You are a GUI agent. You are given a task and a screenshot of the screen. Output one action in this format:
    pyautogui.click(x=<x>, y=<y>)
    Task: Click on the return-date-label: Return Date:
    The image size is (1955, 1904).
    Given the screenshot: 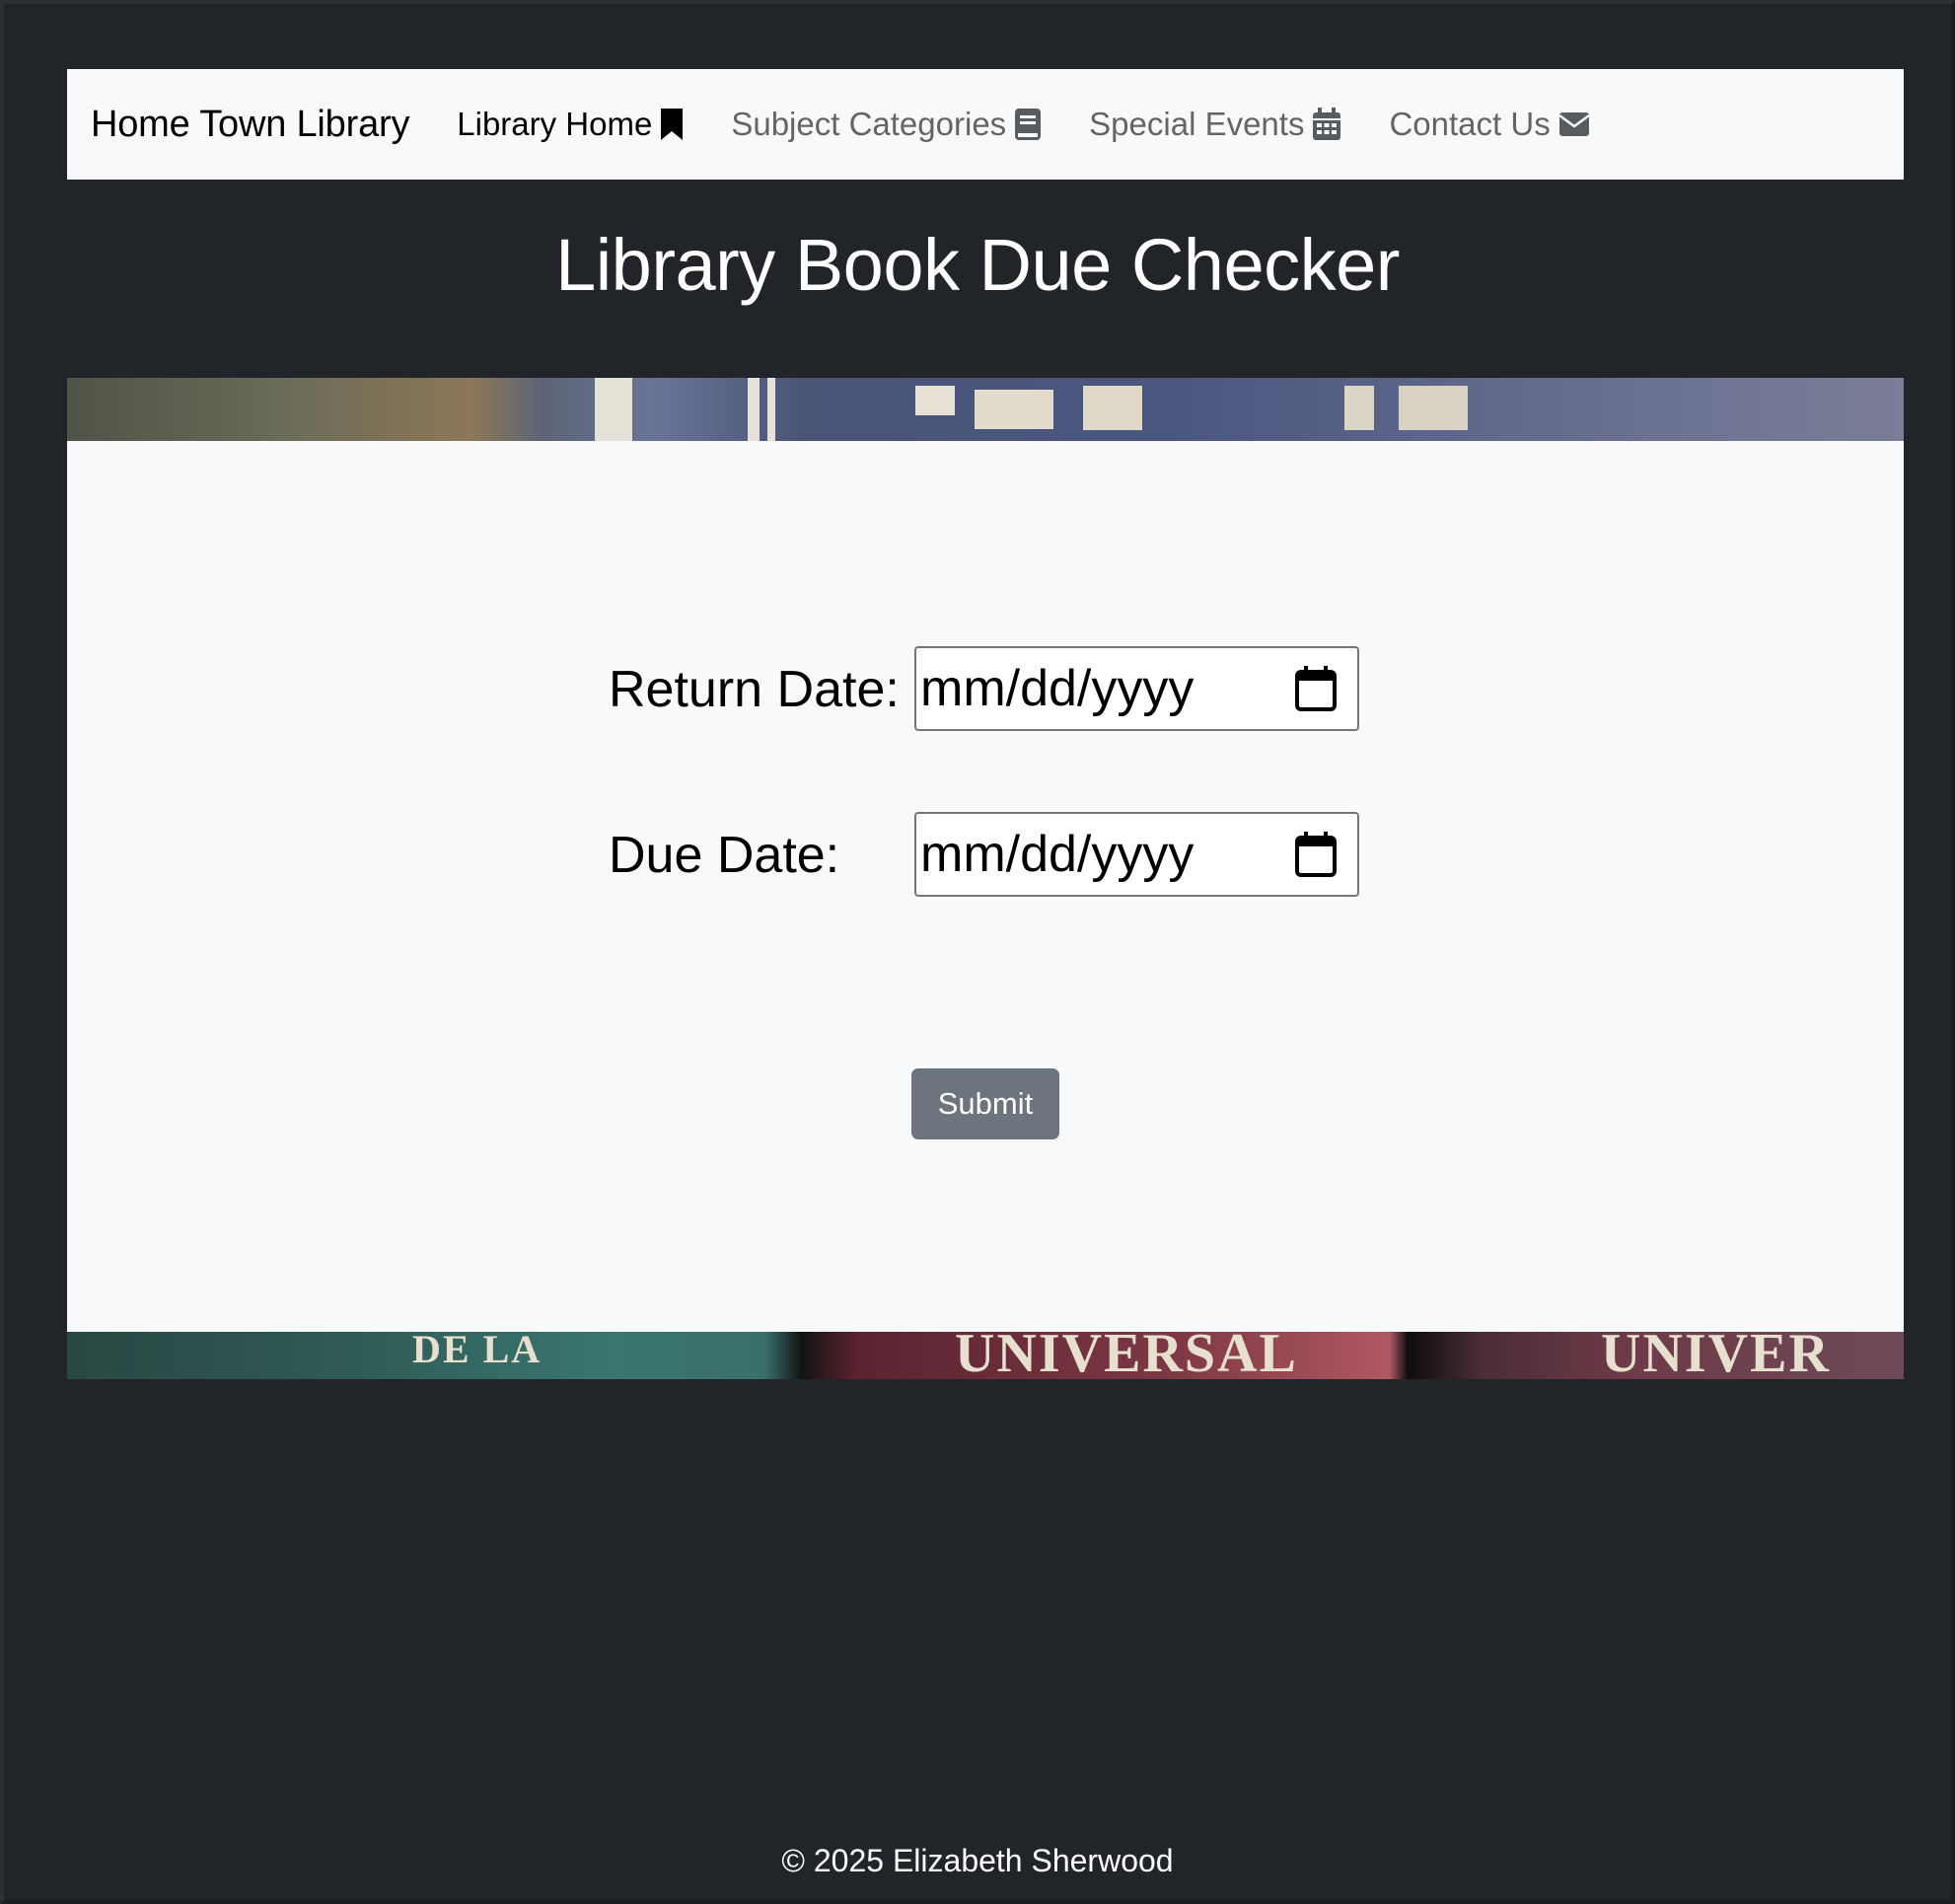 What is the action you would take?
    pyautogui.click(x=754, y=689)
    